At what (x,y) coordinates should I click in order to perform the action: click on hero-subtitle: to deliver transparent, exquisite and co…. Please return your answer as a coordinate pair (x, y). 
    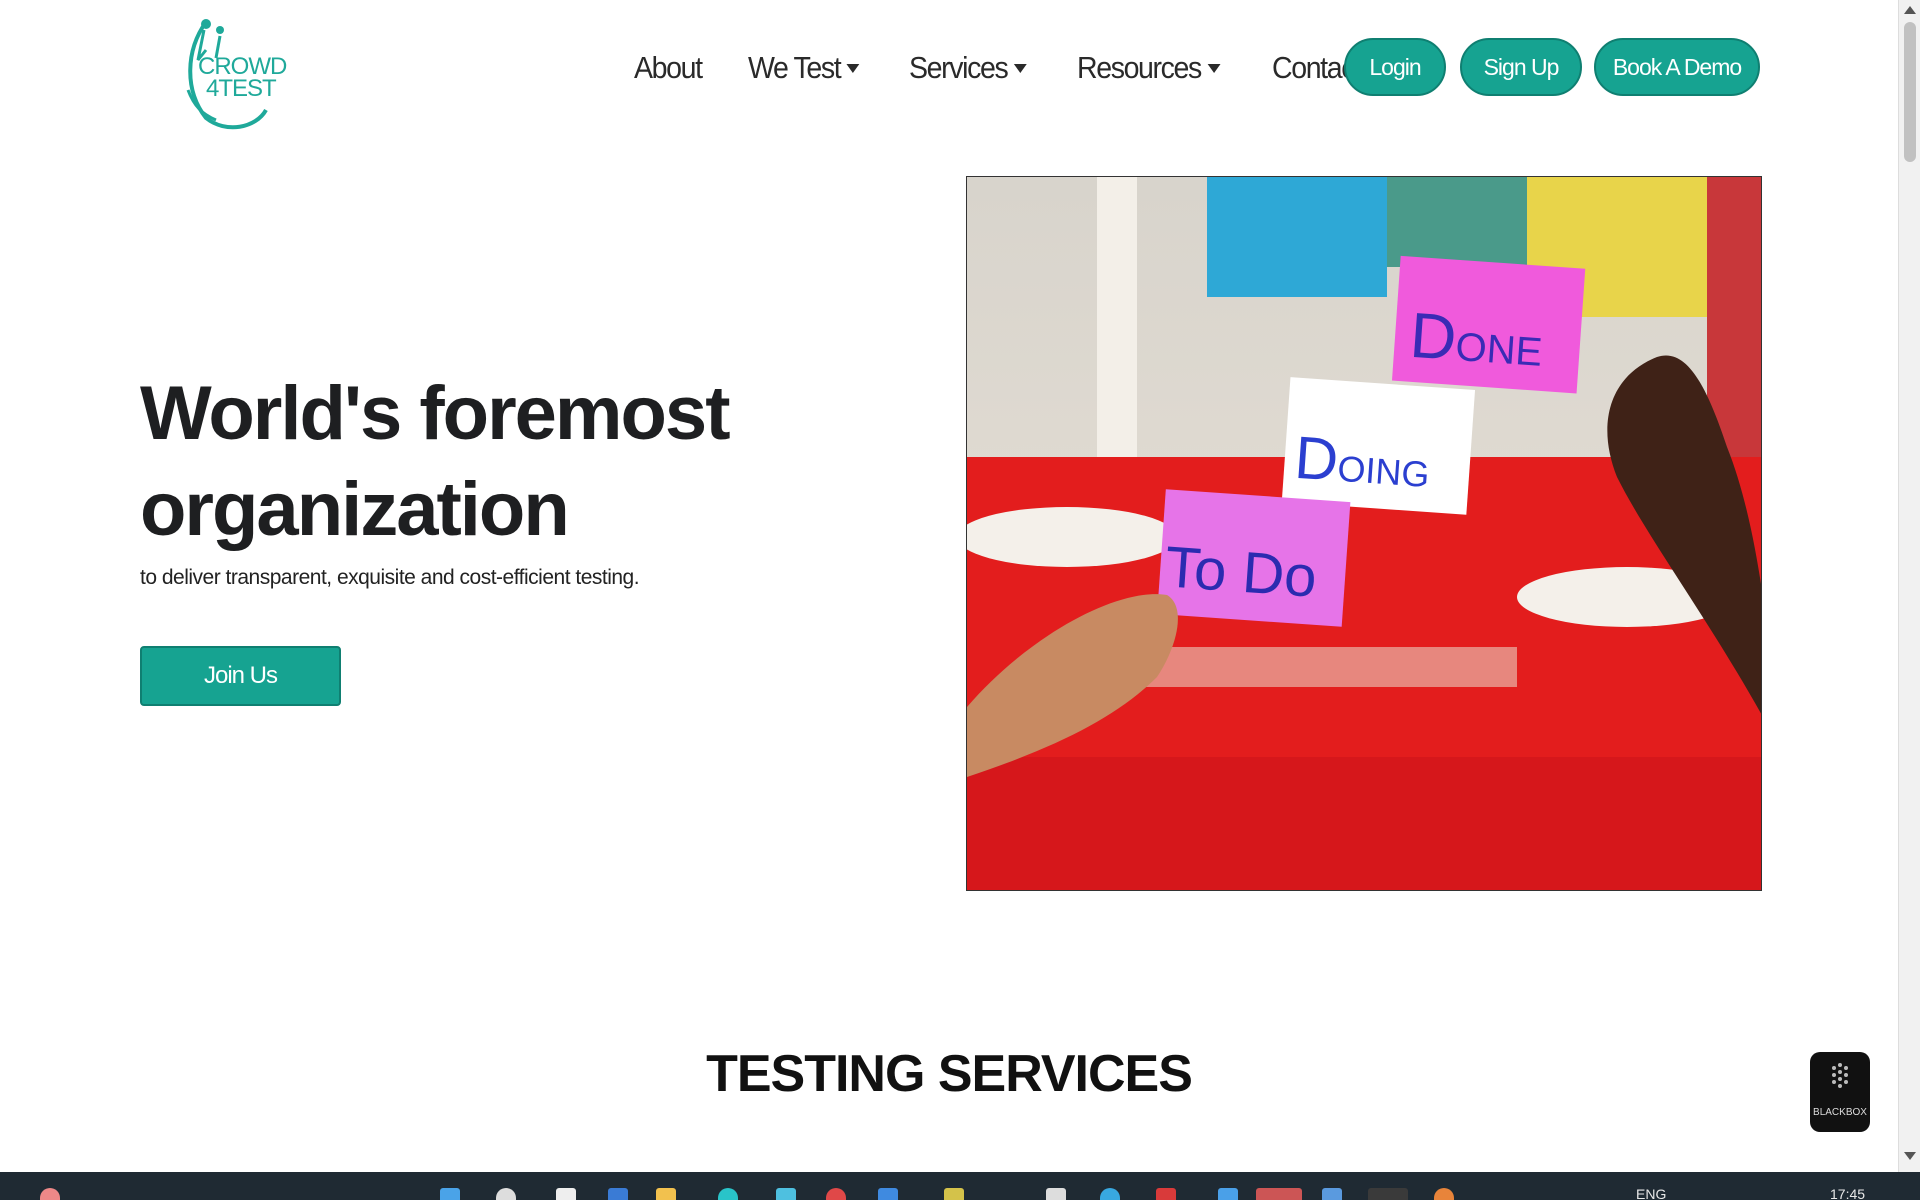
    Looking at the image, I should click on (390, 577).